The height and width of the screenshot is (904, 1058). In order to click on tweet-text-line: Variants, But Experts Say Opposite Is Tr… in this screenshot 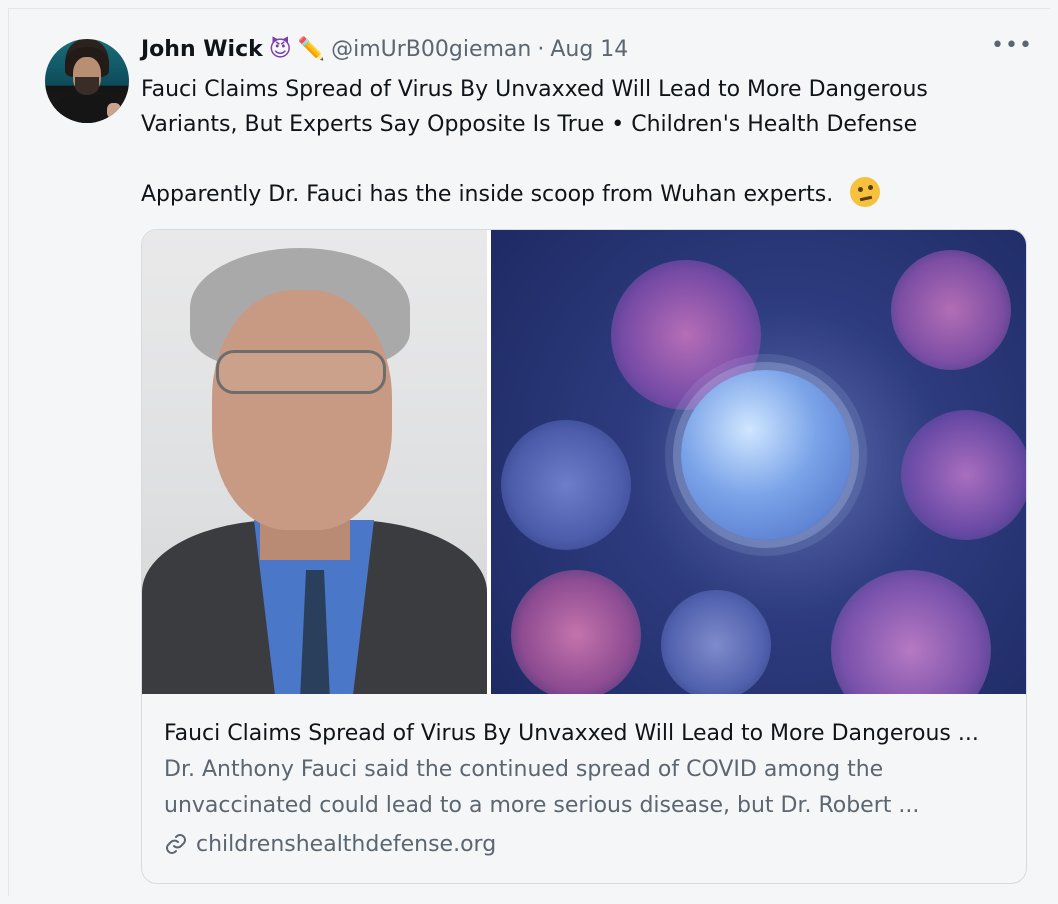, I will do `click(529, 124)`.